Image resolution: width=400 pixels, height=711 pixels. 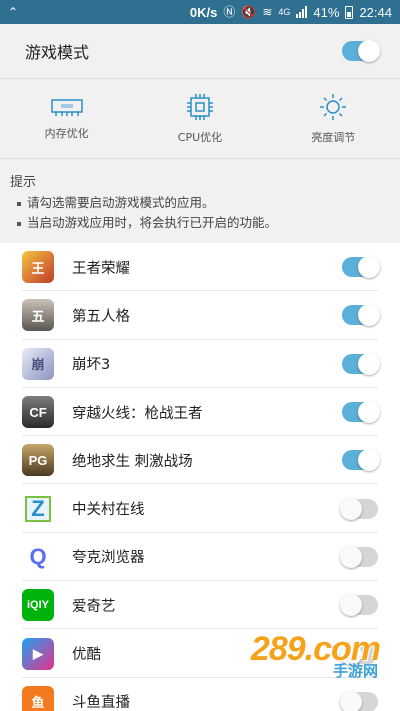 I want to click on app-name: 第五人格, so click(x=101, y=316).